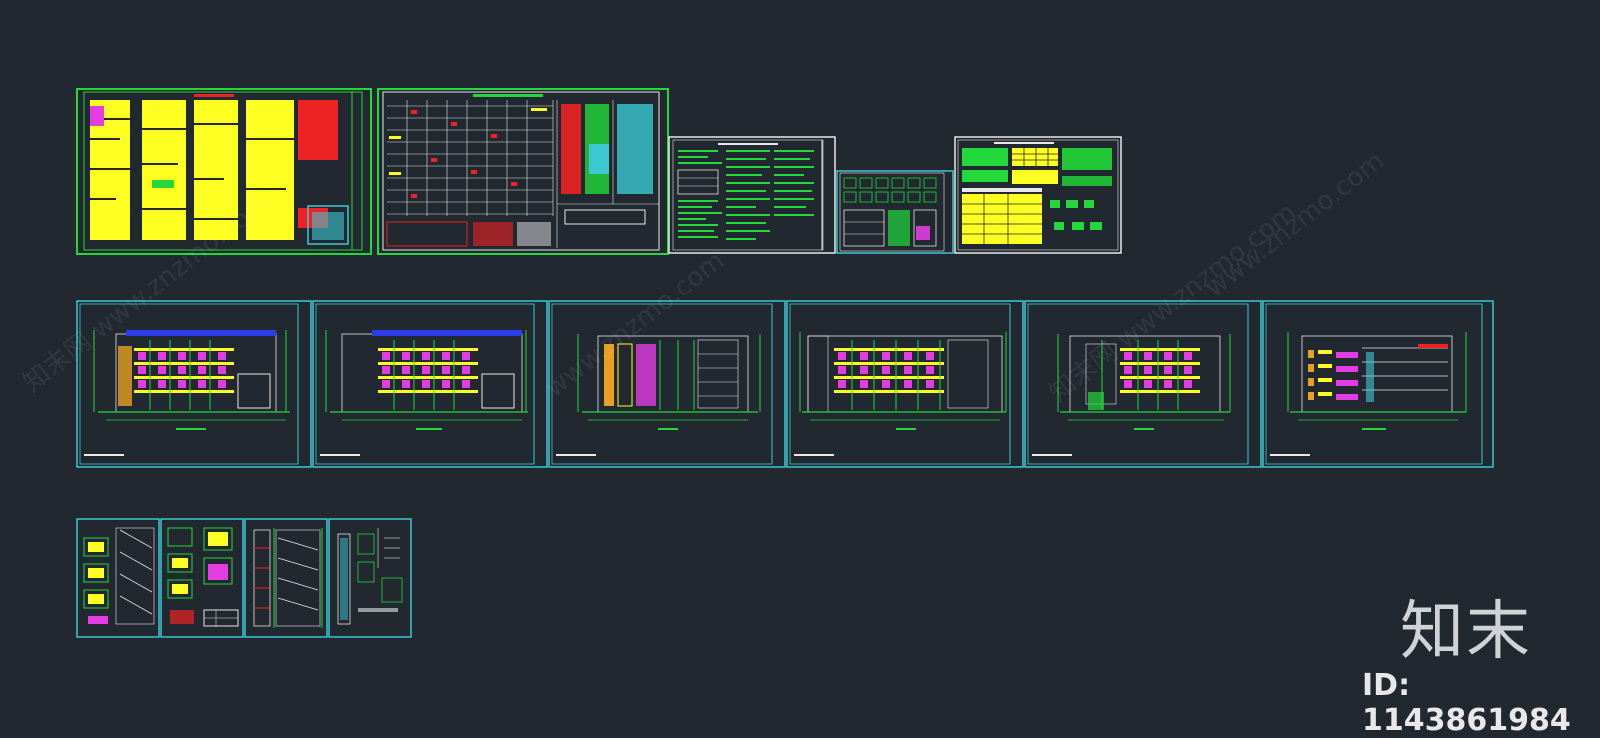 The width and height of the screenshot is (1600, 738). I want to click on drawing-detail-d, so click(370, 578).